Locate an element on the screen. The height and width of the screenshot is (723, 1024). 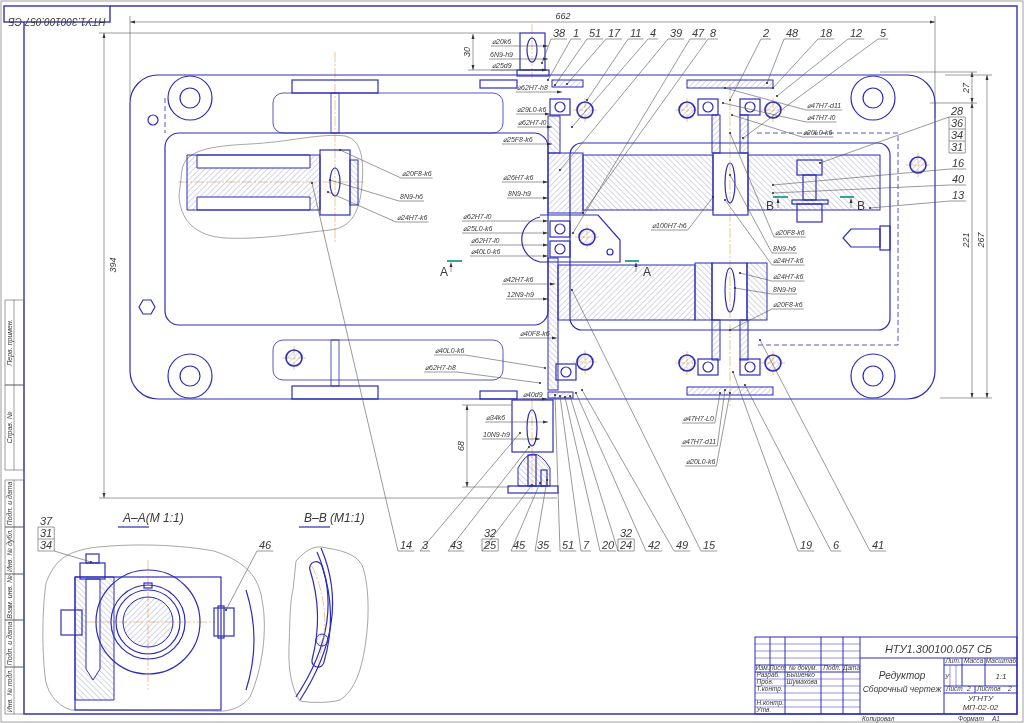
part-number: 5 is located at coordinates (883, 33).